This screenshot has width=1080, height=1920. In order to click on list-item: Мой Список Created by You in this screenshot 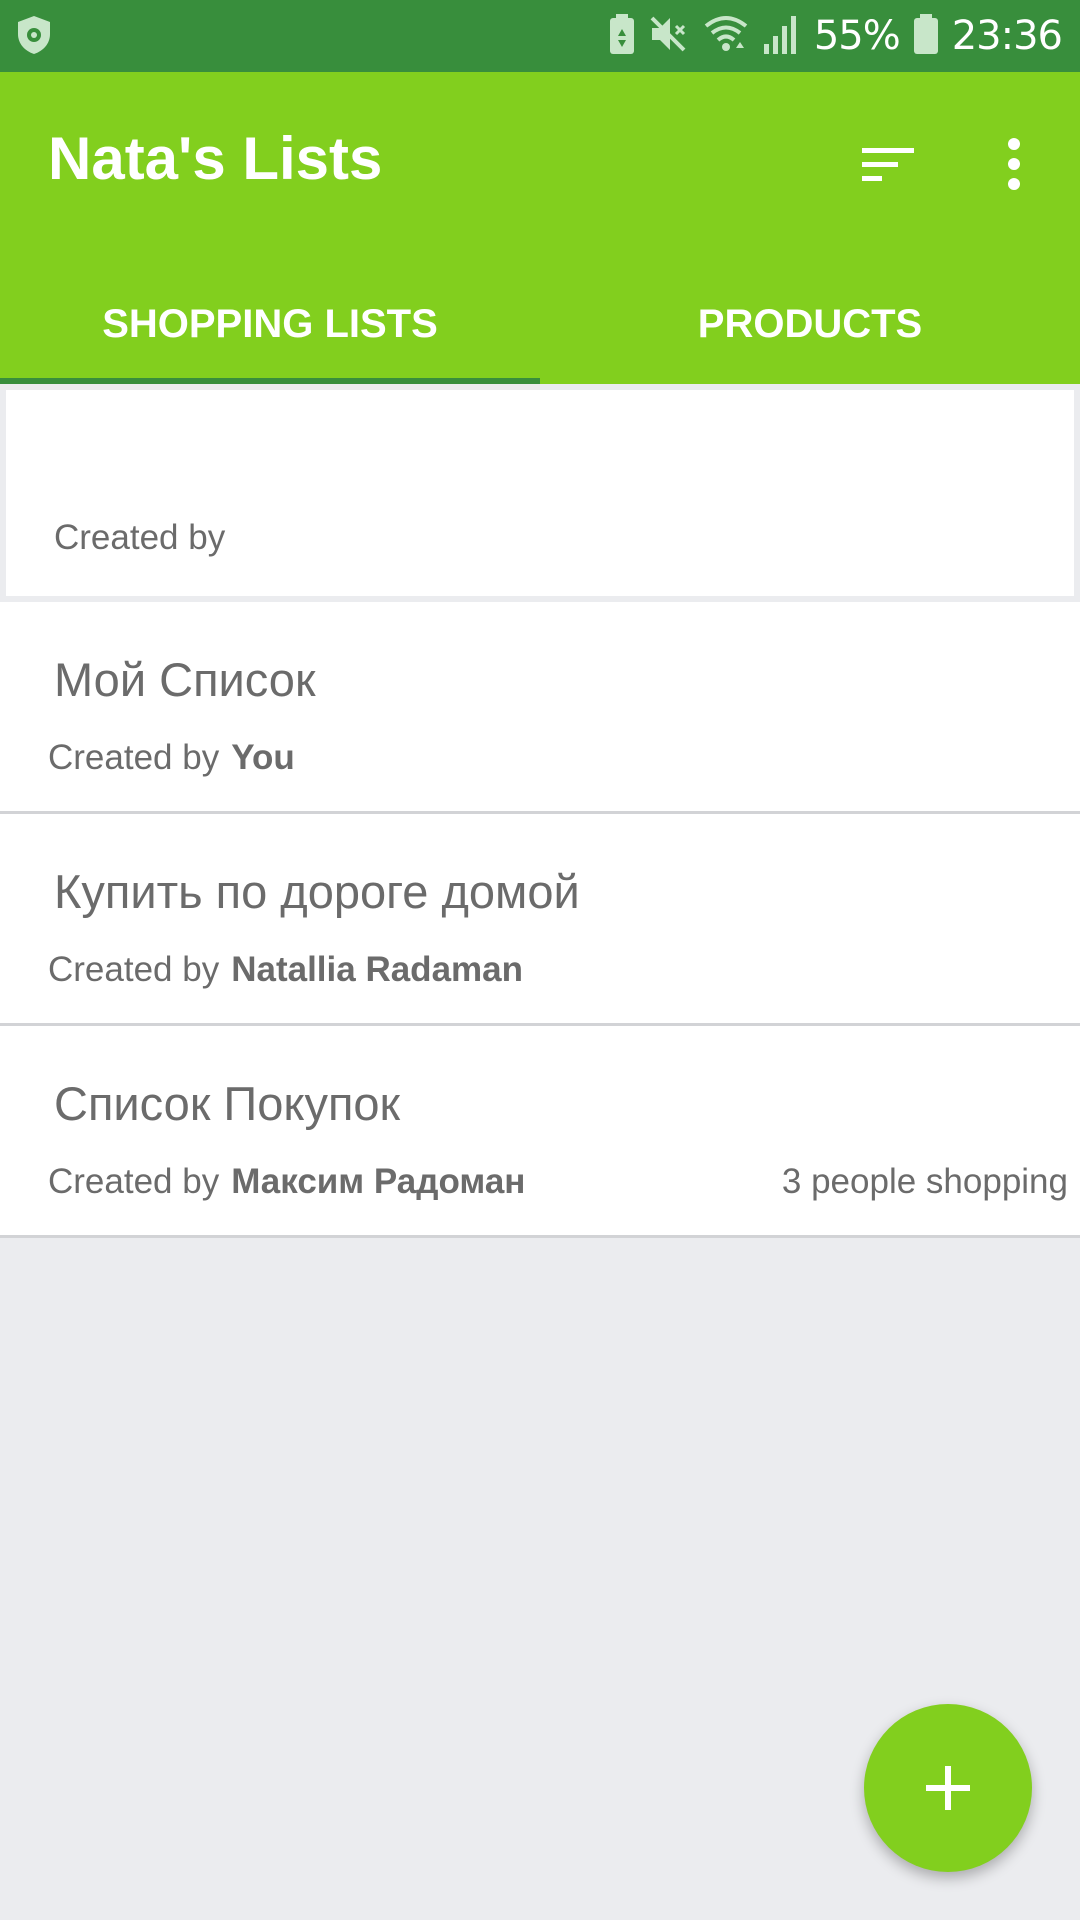, I will do `click(540, 708)`.